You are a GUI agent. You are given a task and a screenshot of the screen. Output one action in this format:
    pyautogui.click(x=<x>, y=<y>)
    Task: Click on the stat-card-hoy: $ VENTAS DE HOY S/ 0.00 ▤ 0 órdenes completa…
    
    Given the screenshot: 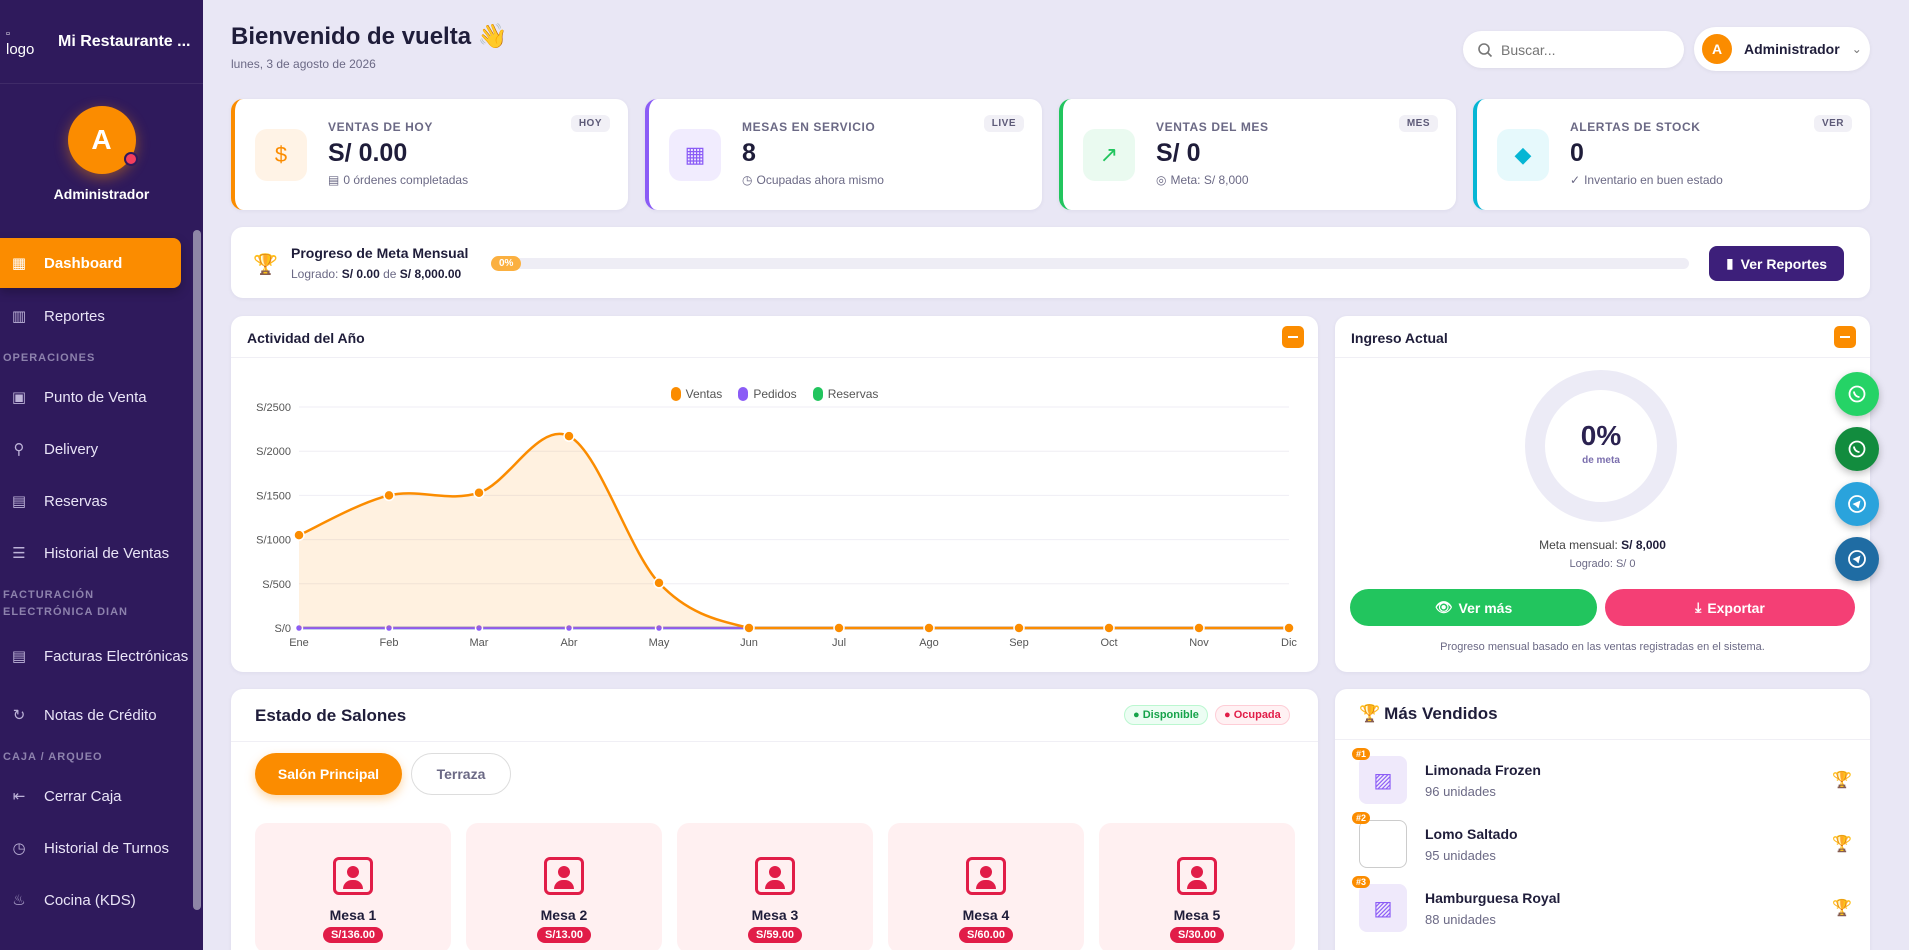 What is the action you would take?
    pyautogui.click(x=429, y=154)
    